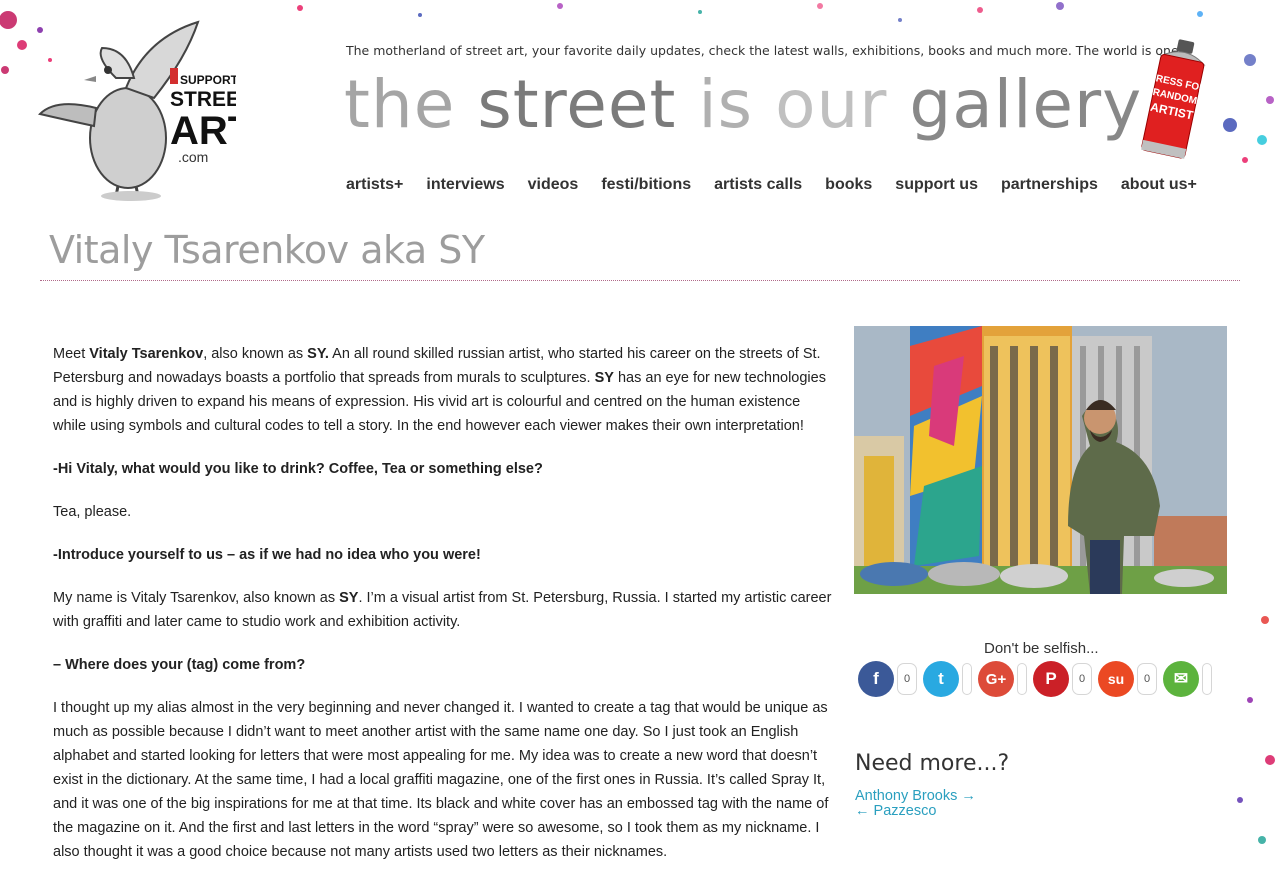  Describe the element at coordinates (848, 185) in the screenshot. I see `nav-item-books: books` at that location.